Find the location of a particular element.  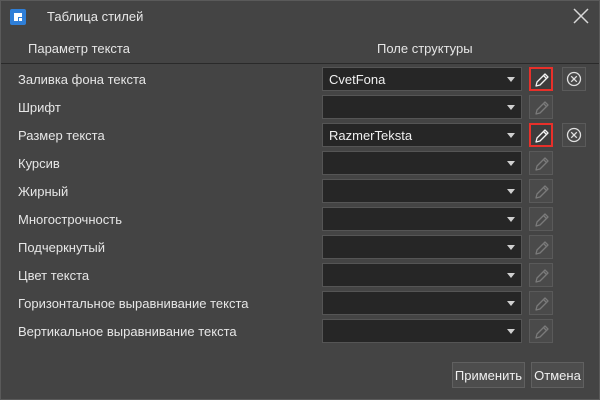

apply-button: Применить is located at coordinates (488, 375).